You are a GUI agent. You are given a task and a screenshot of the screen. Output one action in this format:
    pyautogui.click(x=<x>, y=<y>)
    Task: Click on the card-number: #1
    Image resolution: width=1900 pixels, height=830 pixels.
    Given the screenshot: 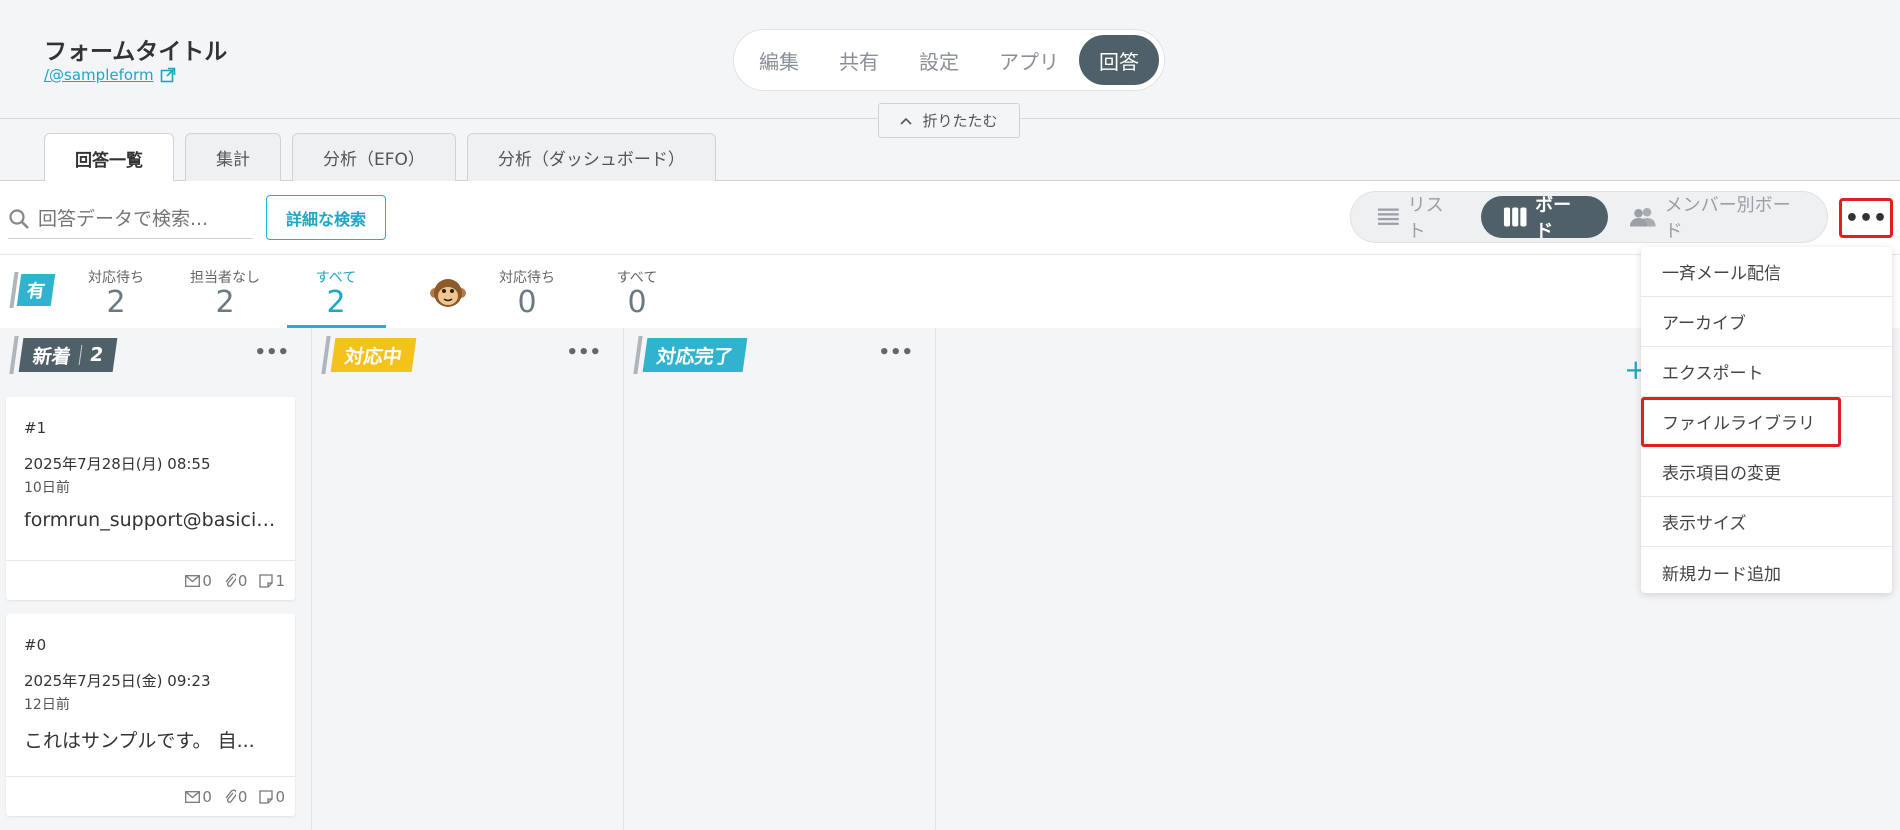 What is the action you would take?
    pyautogui.click(x=35, y=428)
    